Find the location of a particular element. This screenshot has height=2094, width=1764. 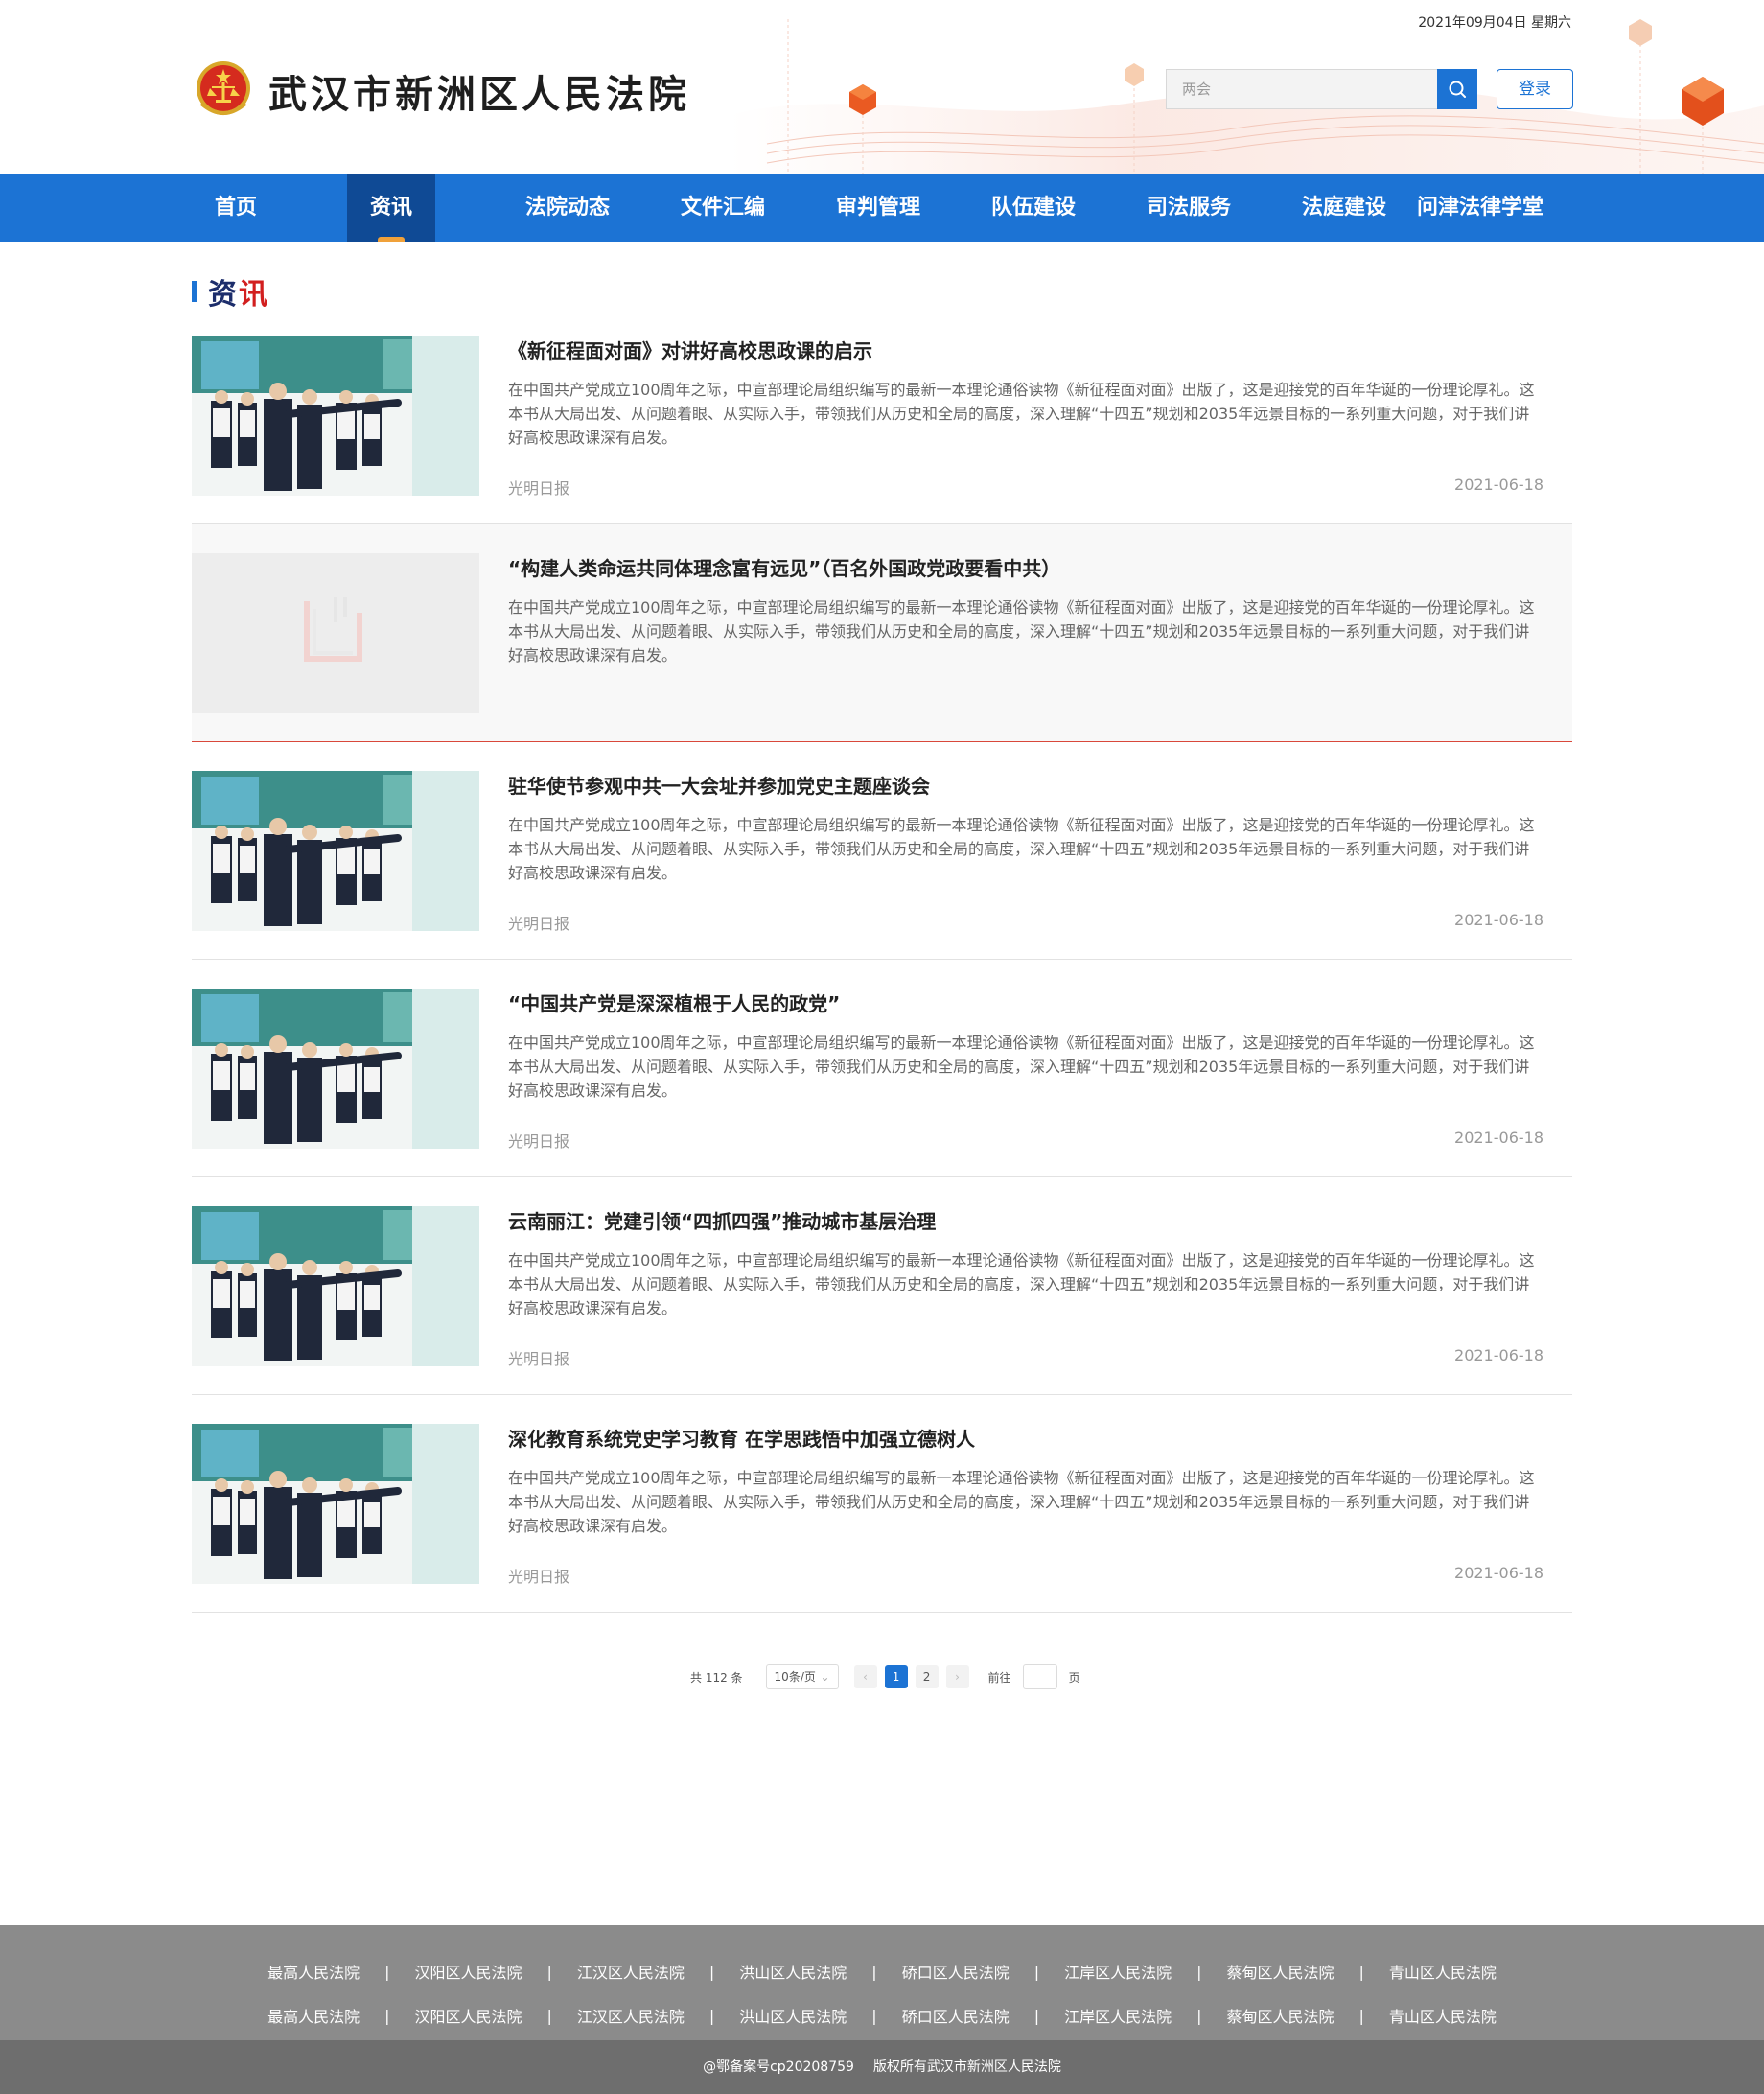

court-emblem-icon is located at coordinates (223, 88).